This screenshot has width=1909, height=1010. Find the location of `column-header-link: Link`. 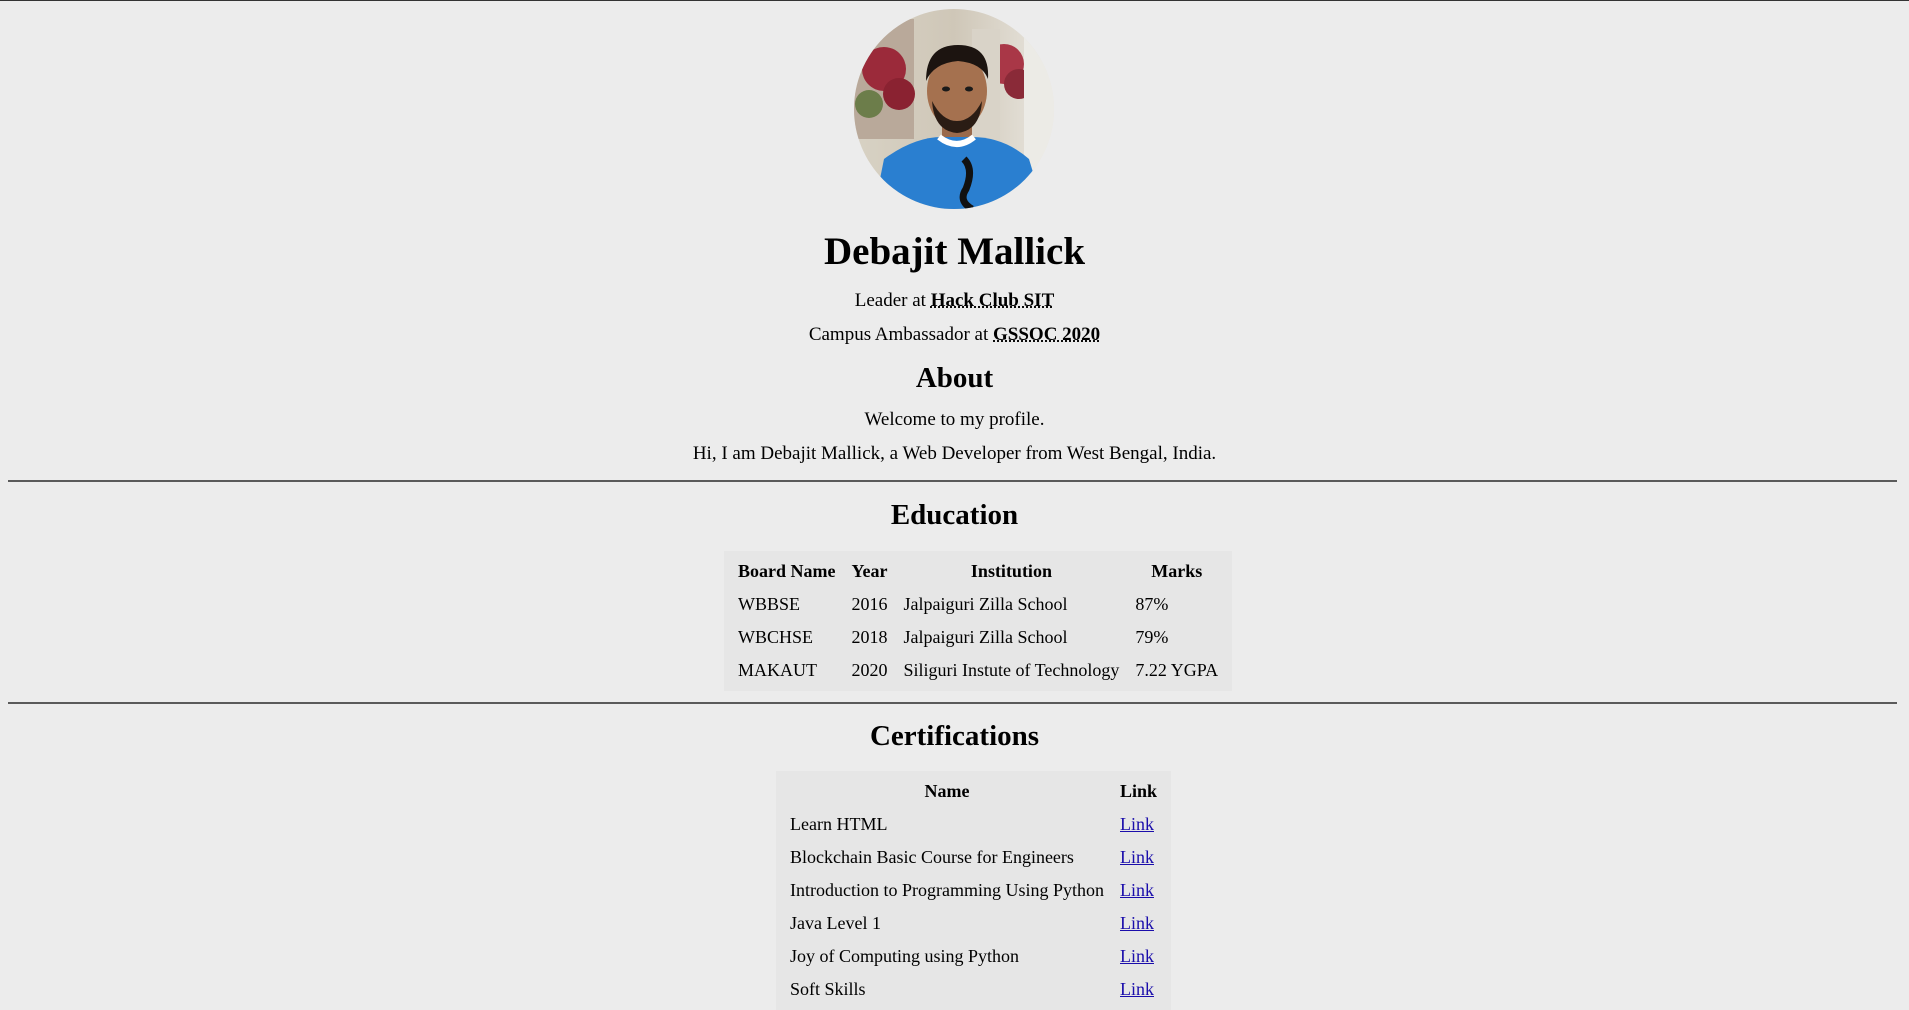

column-header-link: Link is located at coordinates (1138, 791).